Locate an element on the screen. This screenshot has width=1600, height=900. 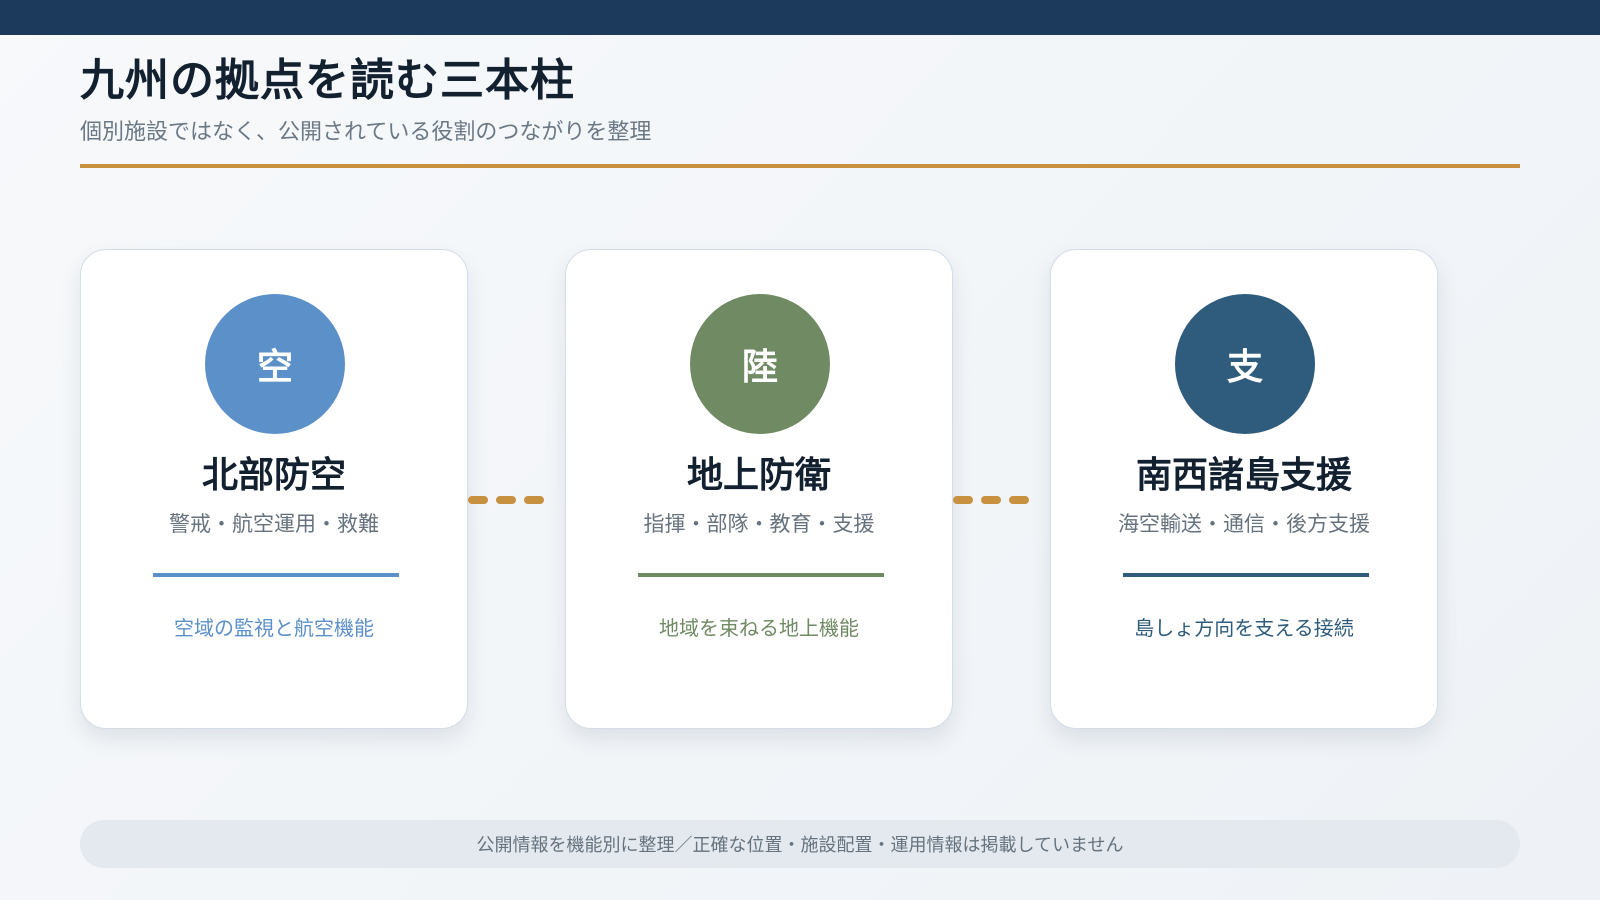
page-subtitle: 個別施設ではなく、公開されている役割のつながりを整理 is located at coordinates (366, 132).